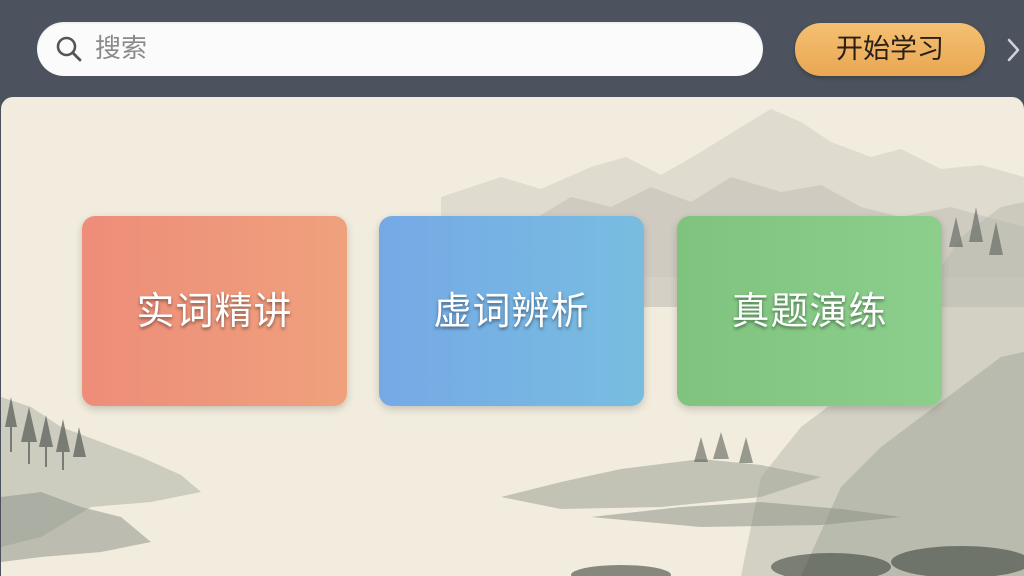  I want to click on card-function-words: 虚词辨析, so click(511, 311).